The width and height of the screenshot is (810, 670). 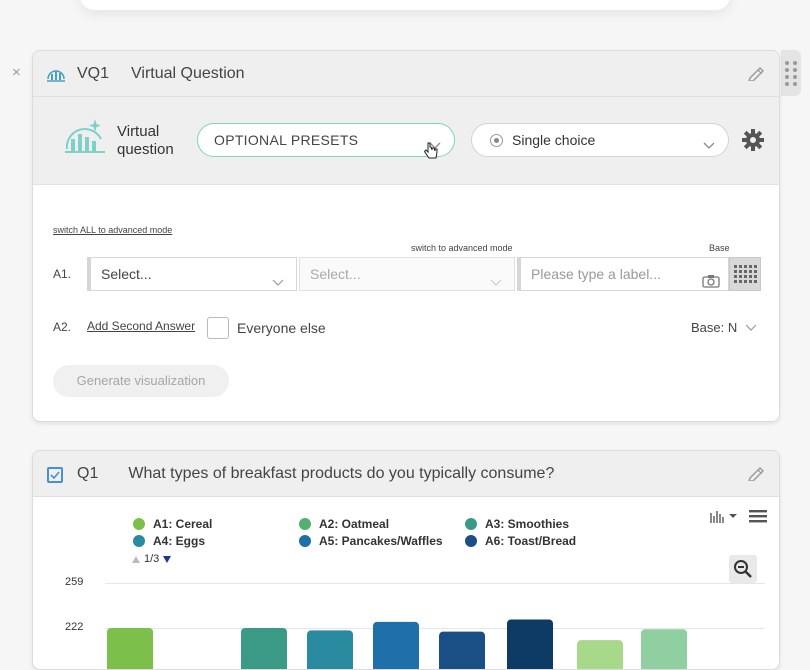 What do you see at coordinates (381, 541) in the screenshot?
I see `legend-label: A5: Pancakes/Waffles` at bounding box center [381, 541].